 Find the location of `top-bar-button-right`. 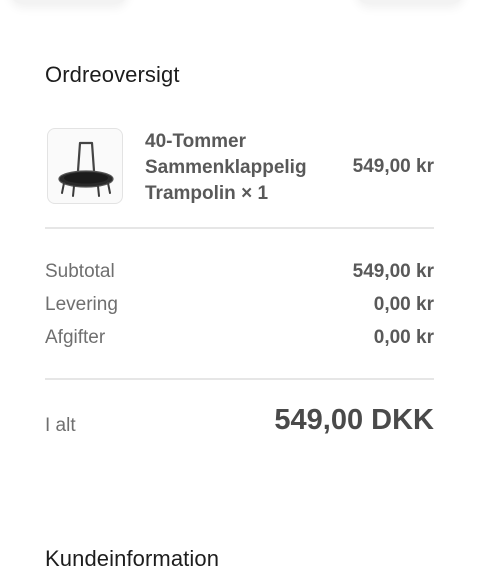

top-bar-button-right is located at coordinates (410, 2).